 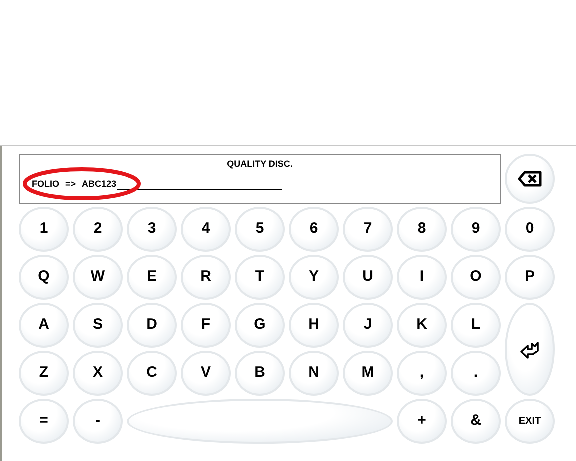 What do you see at coordinates (422, 421) in the screenshot?
I see `key: +` at bounding box center [422, 421].